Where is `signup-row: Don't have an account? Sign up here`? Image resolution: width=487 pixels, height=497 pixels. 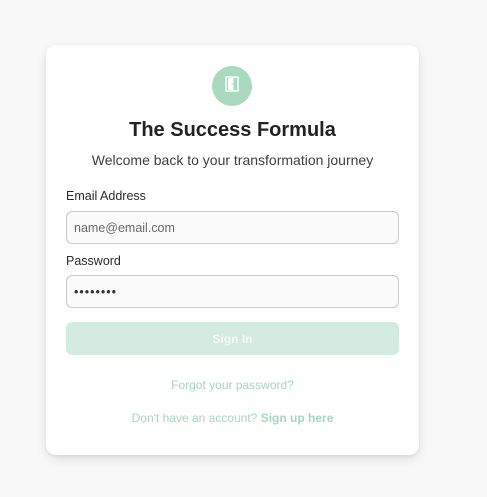 signup-row: Don't have an account? Sign up here is located at coordinates (232, 418).